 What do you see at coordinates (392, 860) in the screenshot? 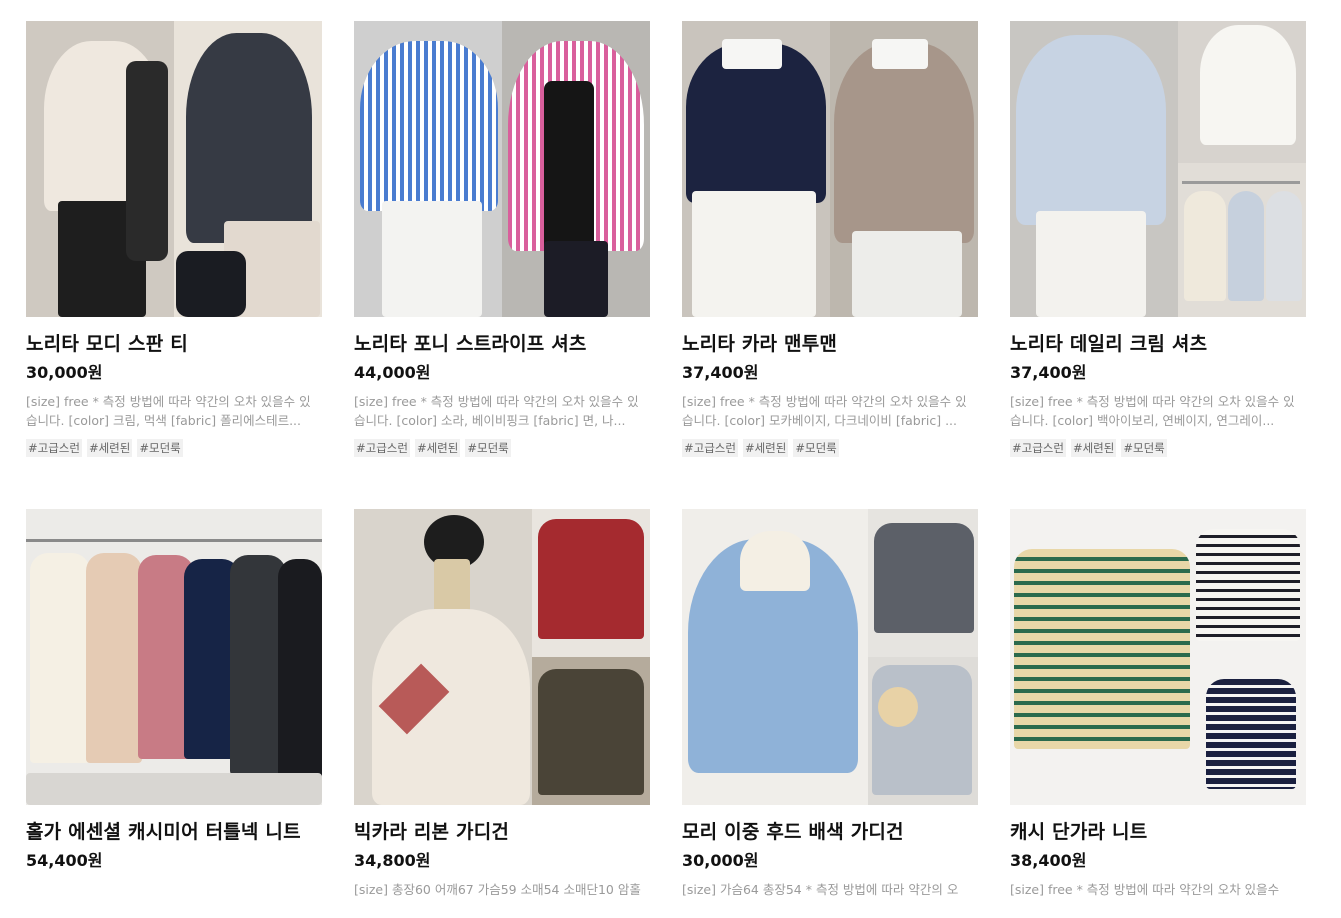
I see `product-price: 34,800원` at bounding box center [392, 860].